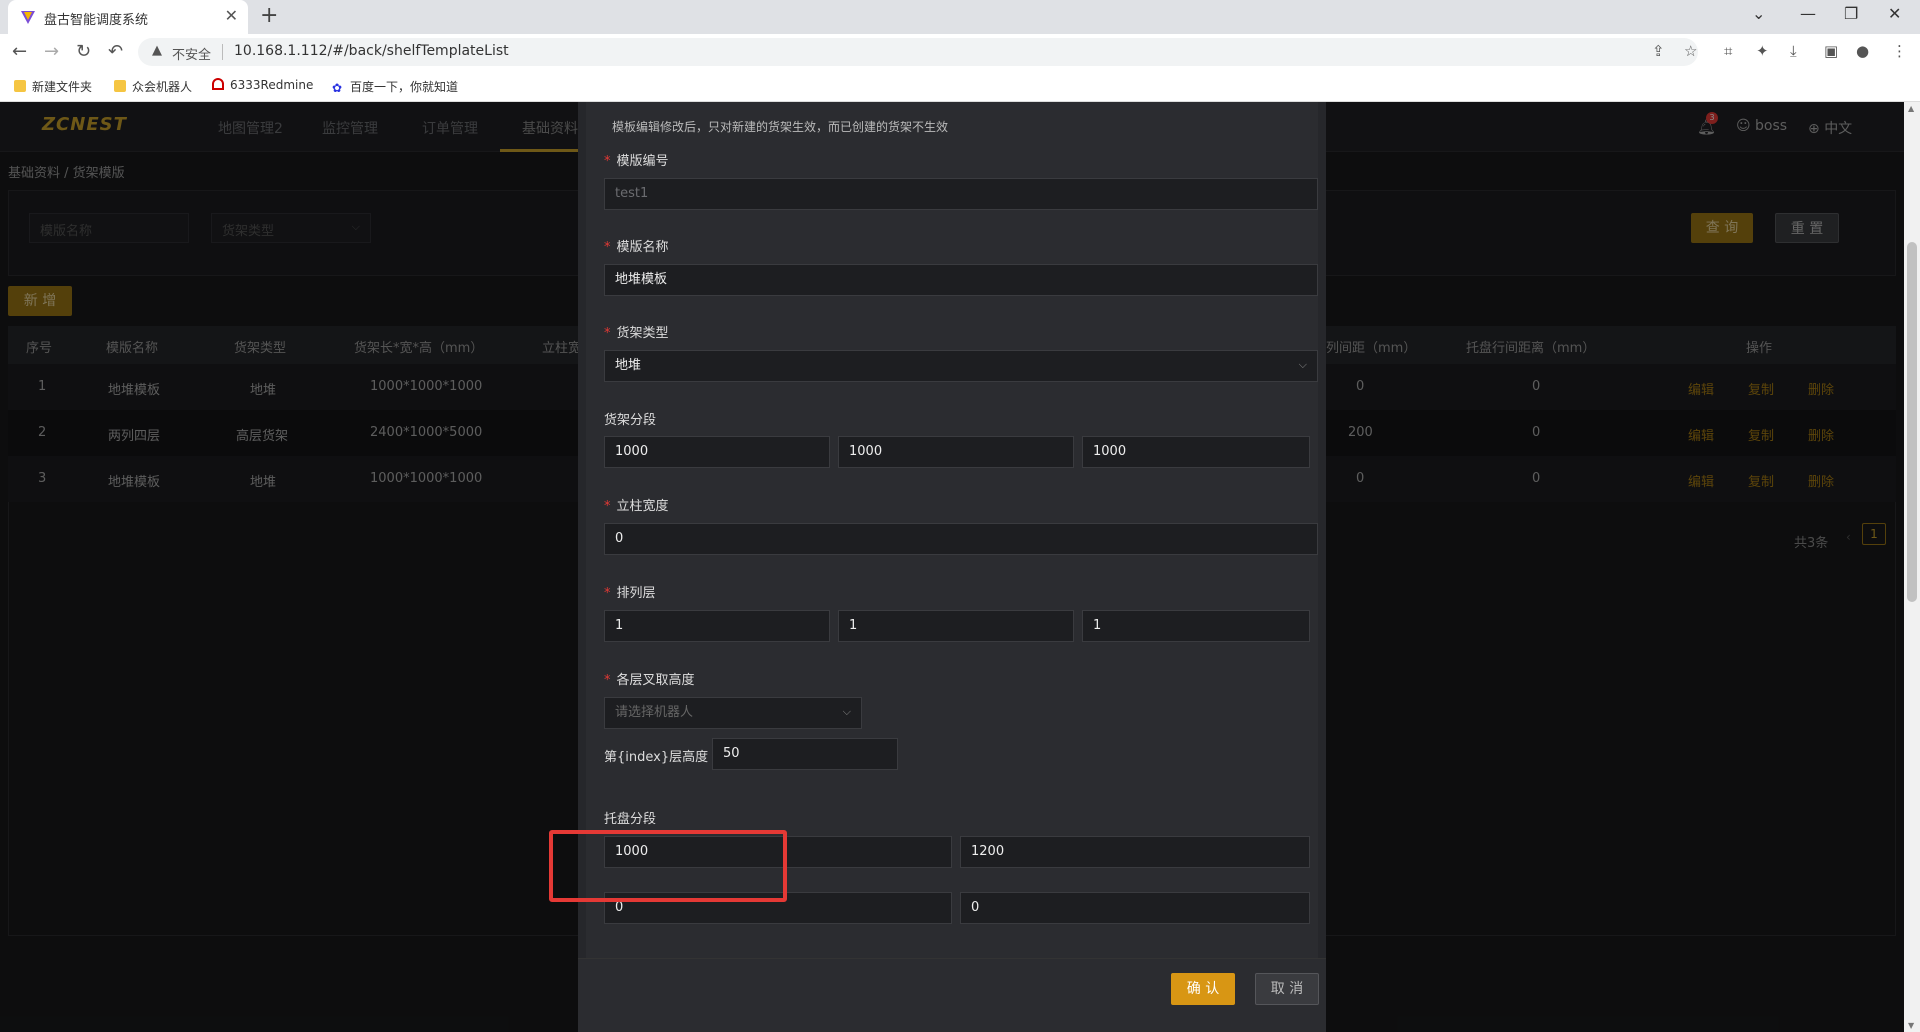 The height and width of the screenshot is (1032, 1920). What do you see at coordinates (1911, 108) in the screenshot?
I see `scroll-up-icon: ▲` at bounding box center [1911, 108].